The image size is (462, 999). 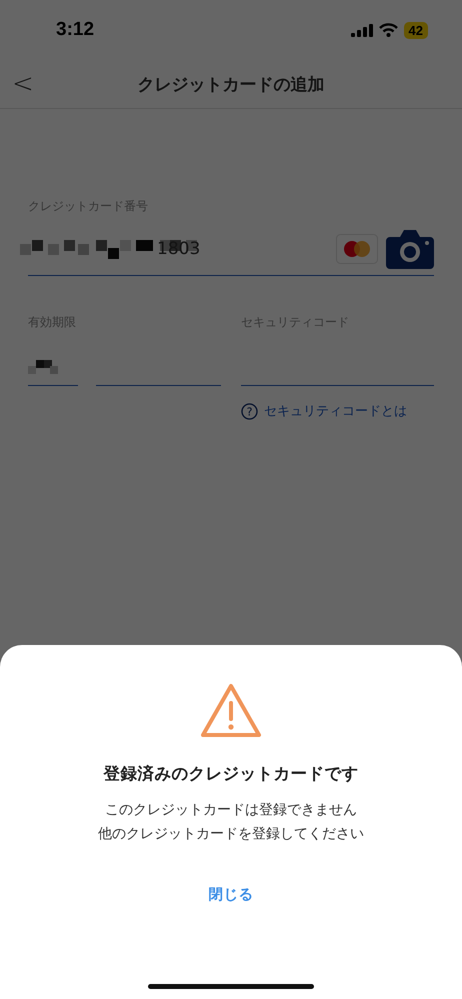 What do you see at coordinates (75, 30) in the screenshot?
I see `status-time: 3:12` at bounding box center [75, 30].